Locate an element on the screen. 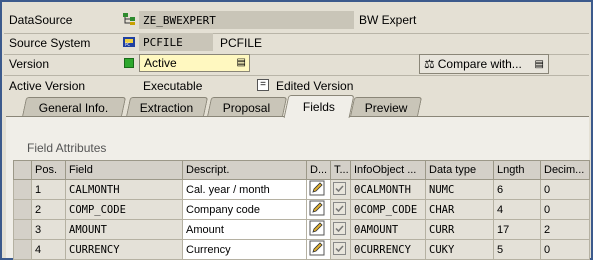  datasource-label: DataSource is located at coordinates (41, 20).